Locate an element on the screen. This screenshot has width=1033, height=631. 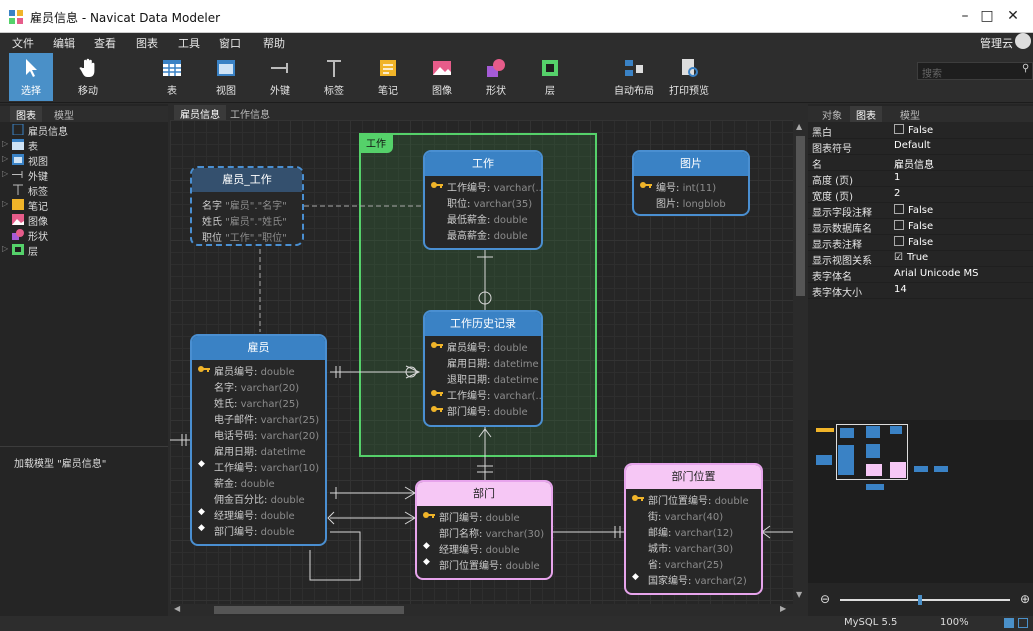
layout-split-icon is located at coordinates (1023, 623).